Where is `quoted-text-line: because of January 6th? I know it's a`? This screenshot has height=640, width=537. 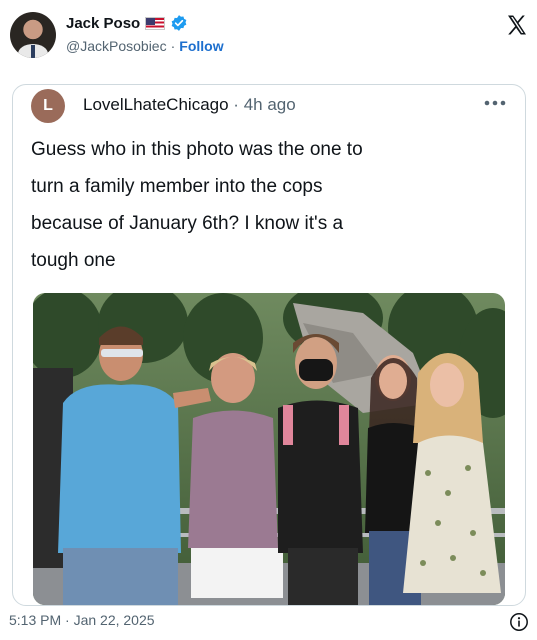
quoted-text-line: because of January 6th? I know it's a is located at coordinates (187, 223).